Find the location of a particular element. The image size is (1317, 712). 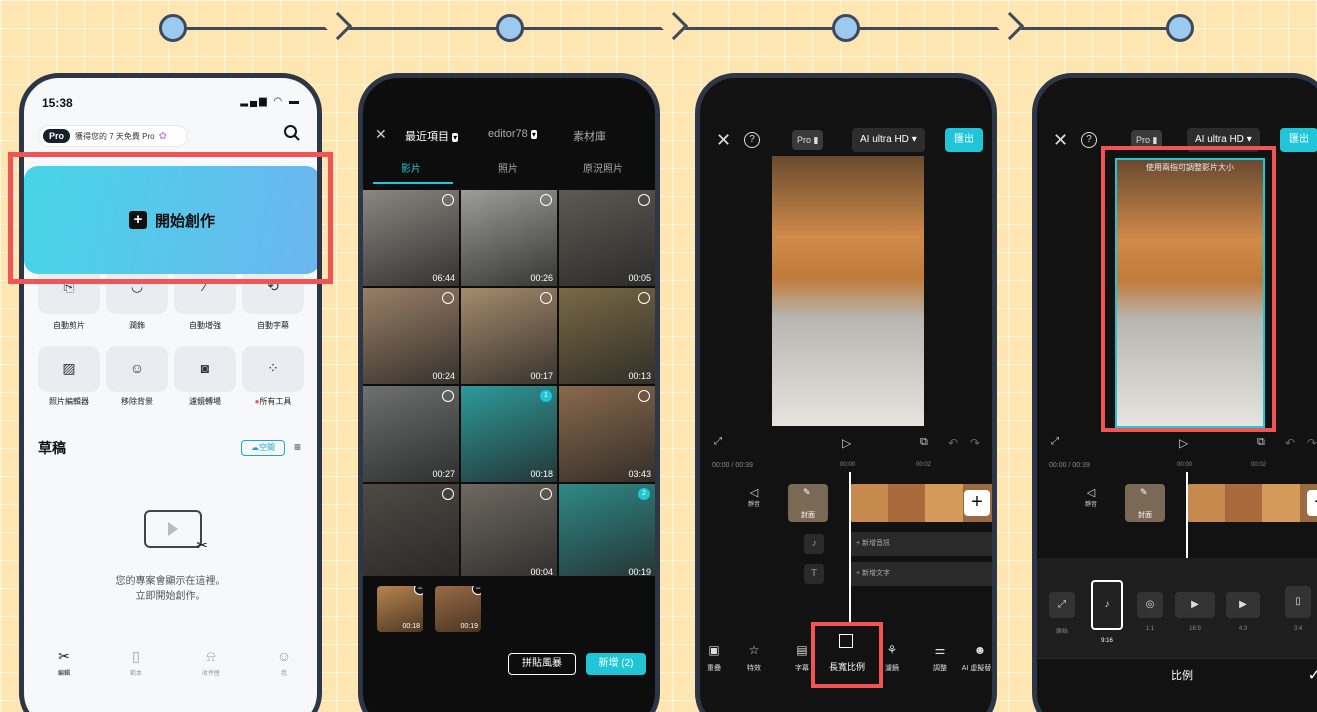

selected-badge: 2 is located at coordinates (644, 494).